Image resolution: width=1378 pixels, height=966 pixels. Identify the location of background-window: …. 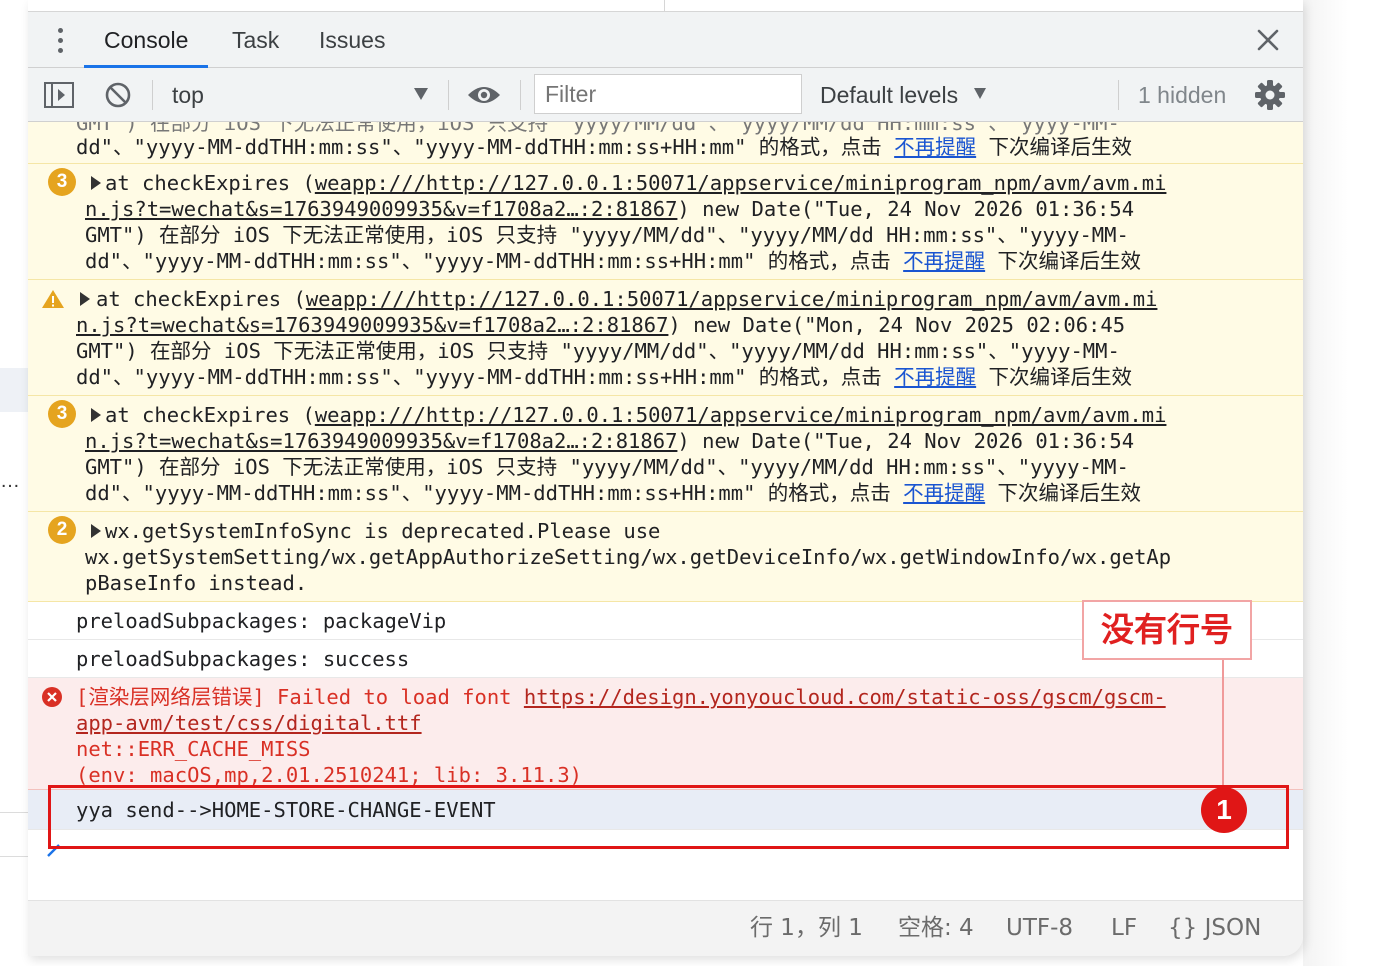
(14, 483).